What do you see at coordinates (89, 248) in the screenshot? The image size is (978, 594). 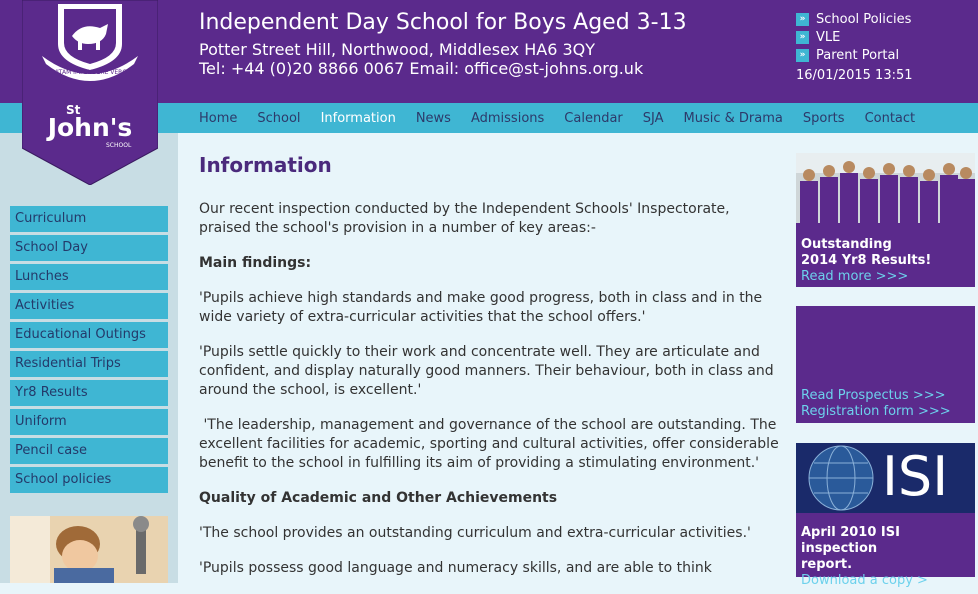 I see `sidebar-item-school-day: School Day` at bounding box center [89, 248].